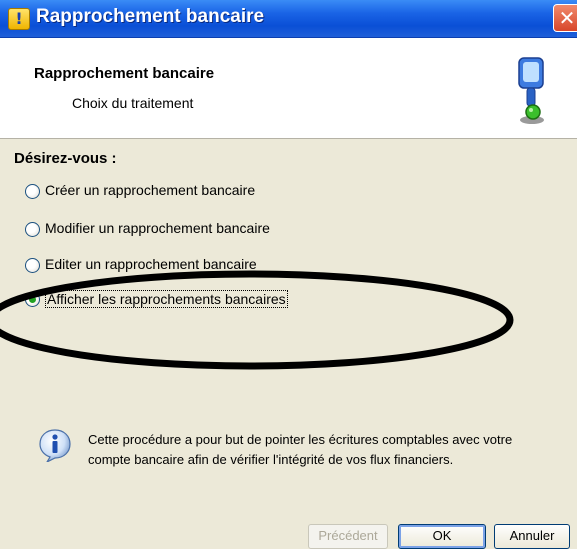  I want to click on option-label: Créer un rapprochement bancaire, so click(150, 190).